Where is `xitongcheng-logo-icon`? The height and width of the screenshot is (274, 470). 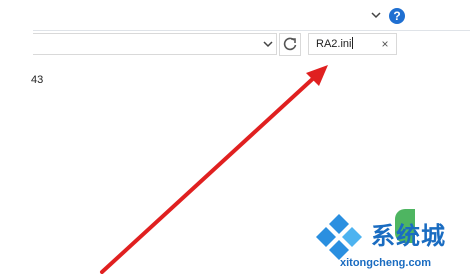 xitongcheng-logo-icon is located at coordinates (339, 237).